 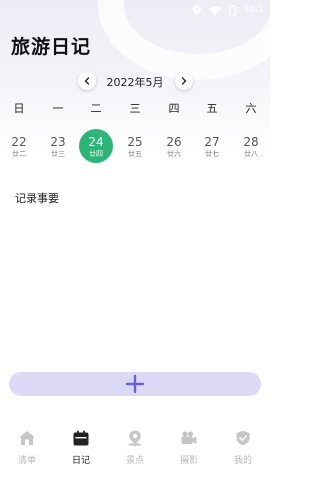 I want to click on camera-icon, so click(x=189, y=437).